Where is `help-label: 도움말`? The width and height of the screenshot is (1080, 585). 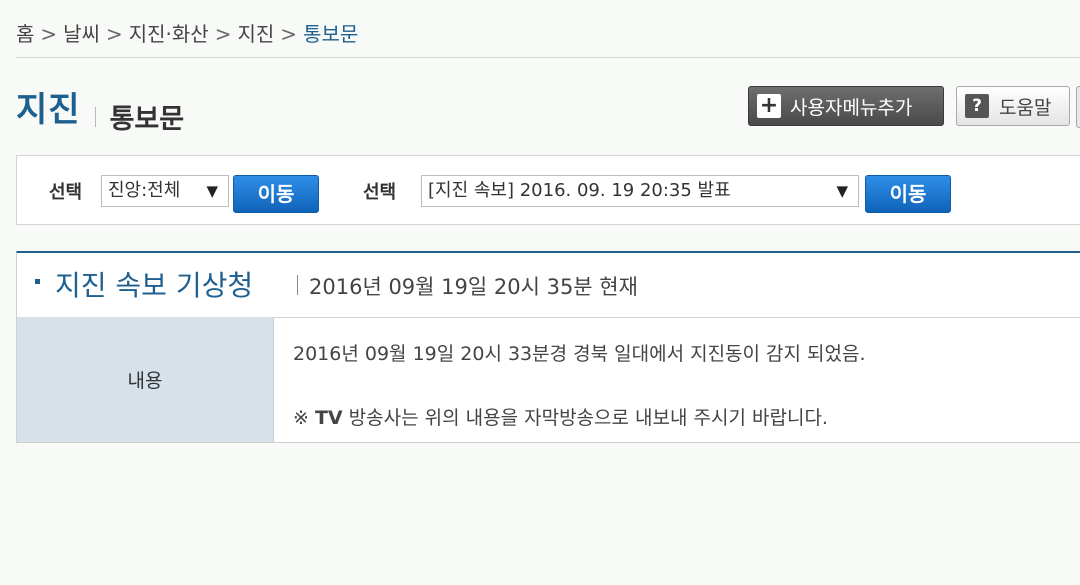 help-label: 도움말 is located at coordinates (1025, 107).